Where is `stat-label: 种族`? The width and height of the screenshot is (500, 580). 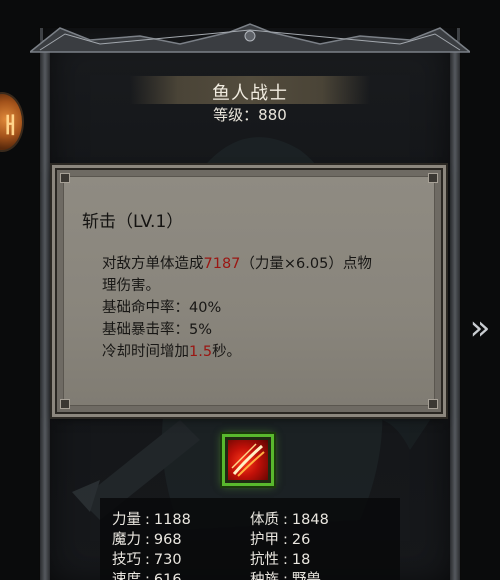 stat-label: 种族 is located at coordinates (264, 576).